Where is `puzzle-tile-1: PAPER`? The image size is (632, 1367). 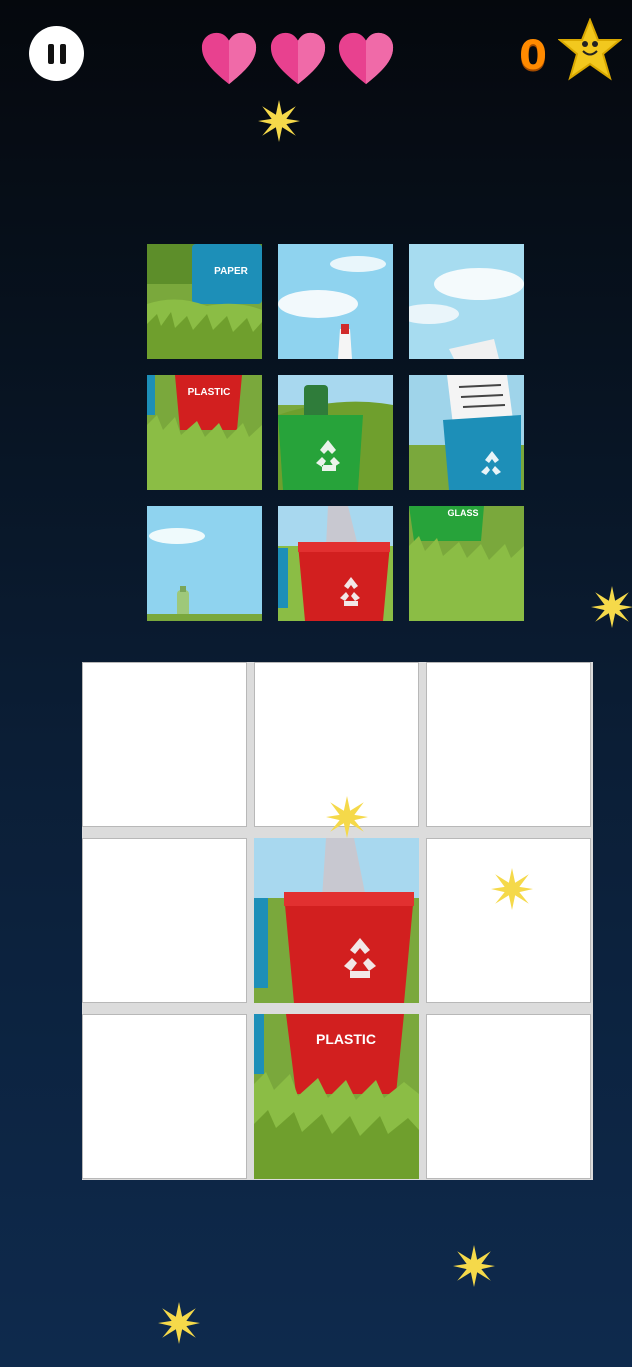
puzzle-tile-1: PAPER is located at coordinates (204, 301).